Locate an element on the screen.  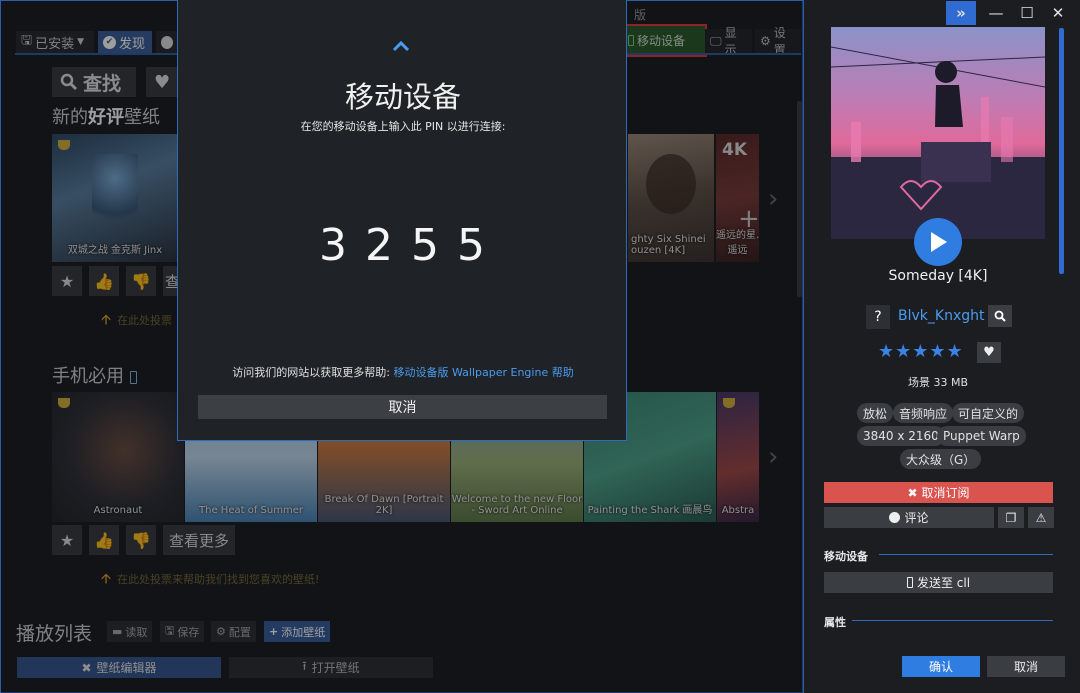
discover-tab: ✔ 发现 is located at coordinates (125, 42).